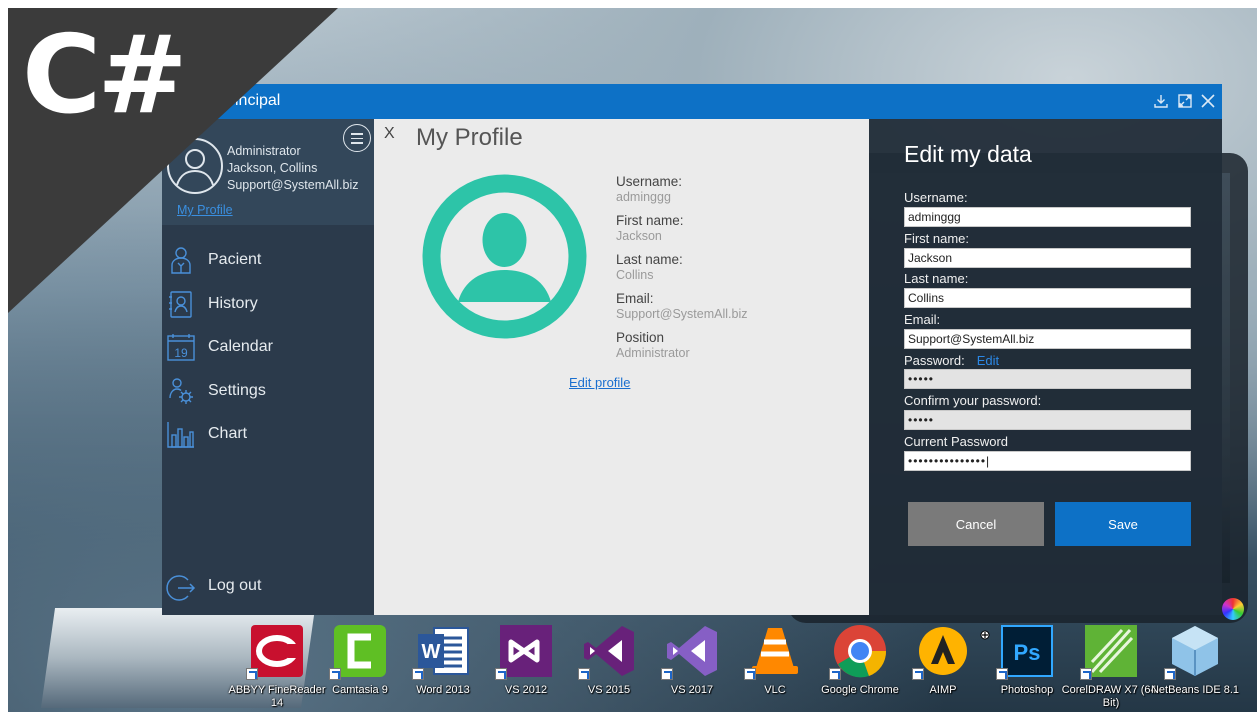 The width and height of the screenshot is (1257, 712). What do you see at coordinates (181, 353) in the screenshot?
I see `calendar-day: 19` at bounding box center [181, 353].